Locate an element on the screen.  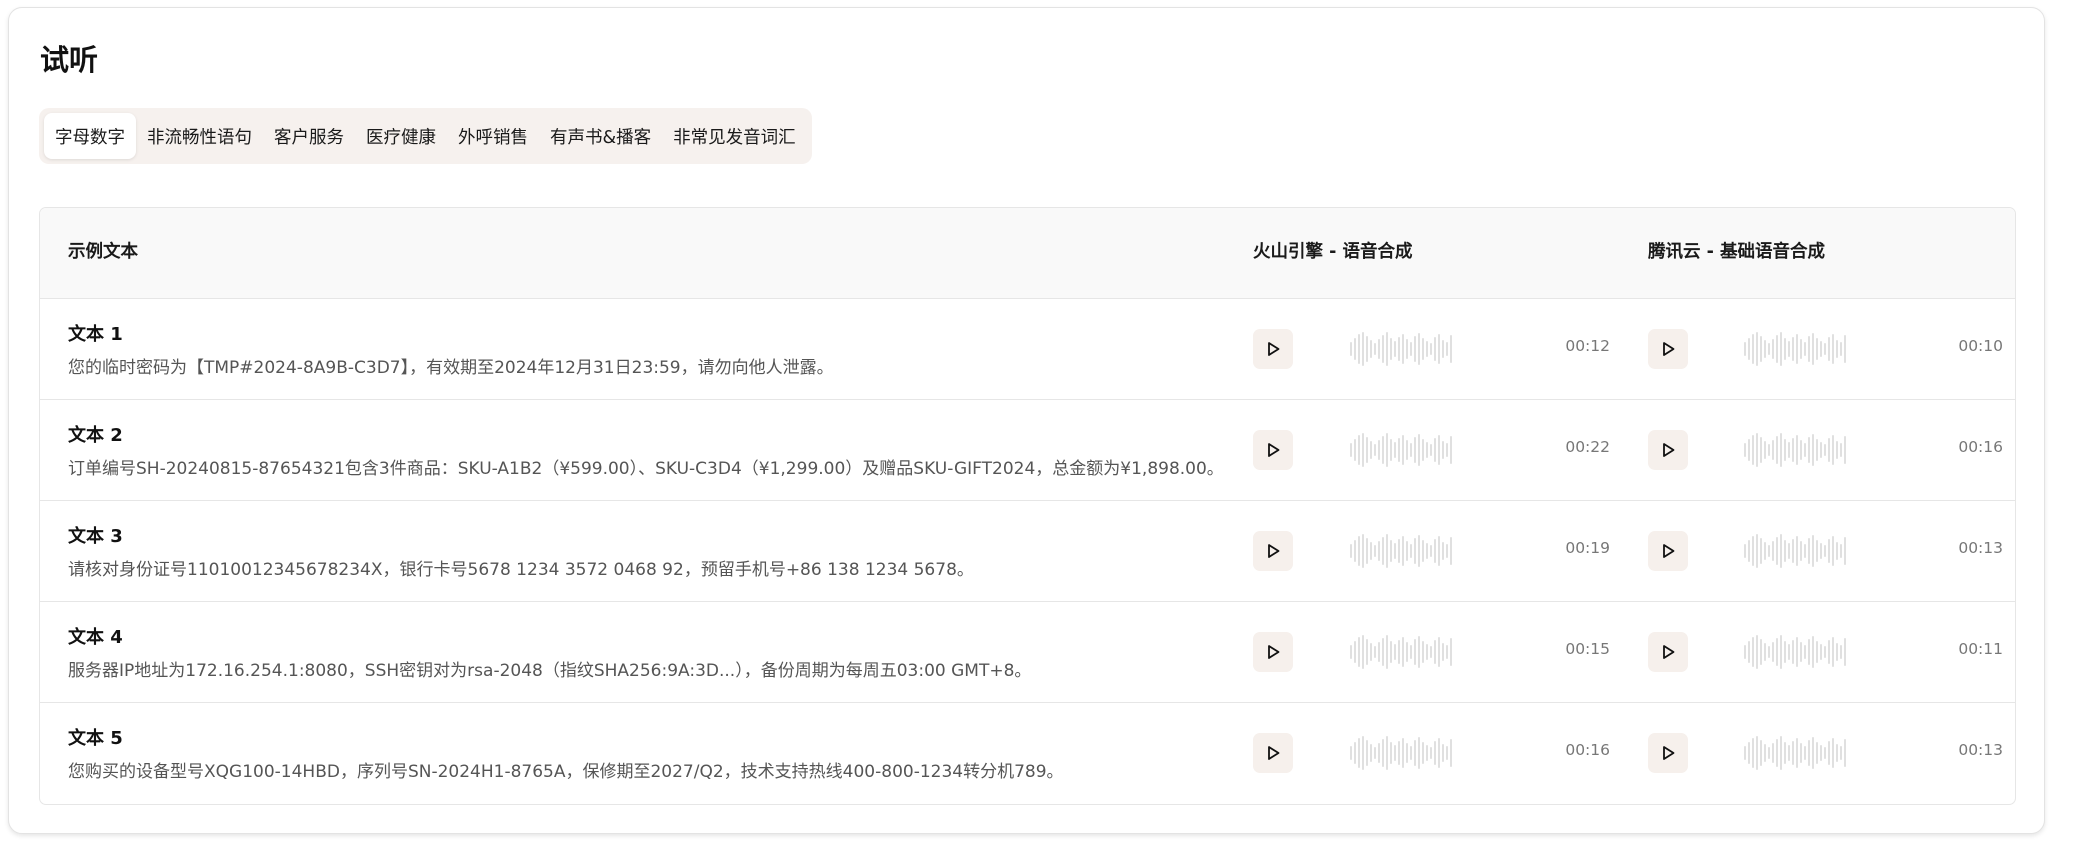
header-engine-b: 腾讯云 - 基础语音合成 is located at coordinates (1736, 252).